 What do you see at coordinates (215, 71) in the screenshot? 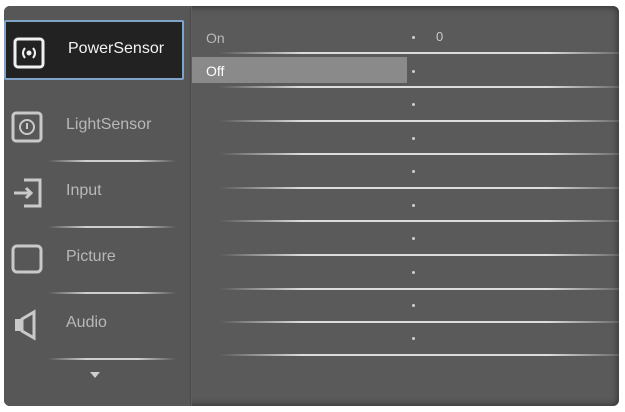
I see `option-label: Off` at bounding box center [215, 71].